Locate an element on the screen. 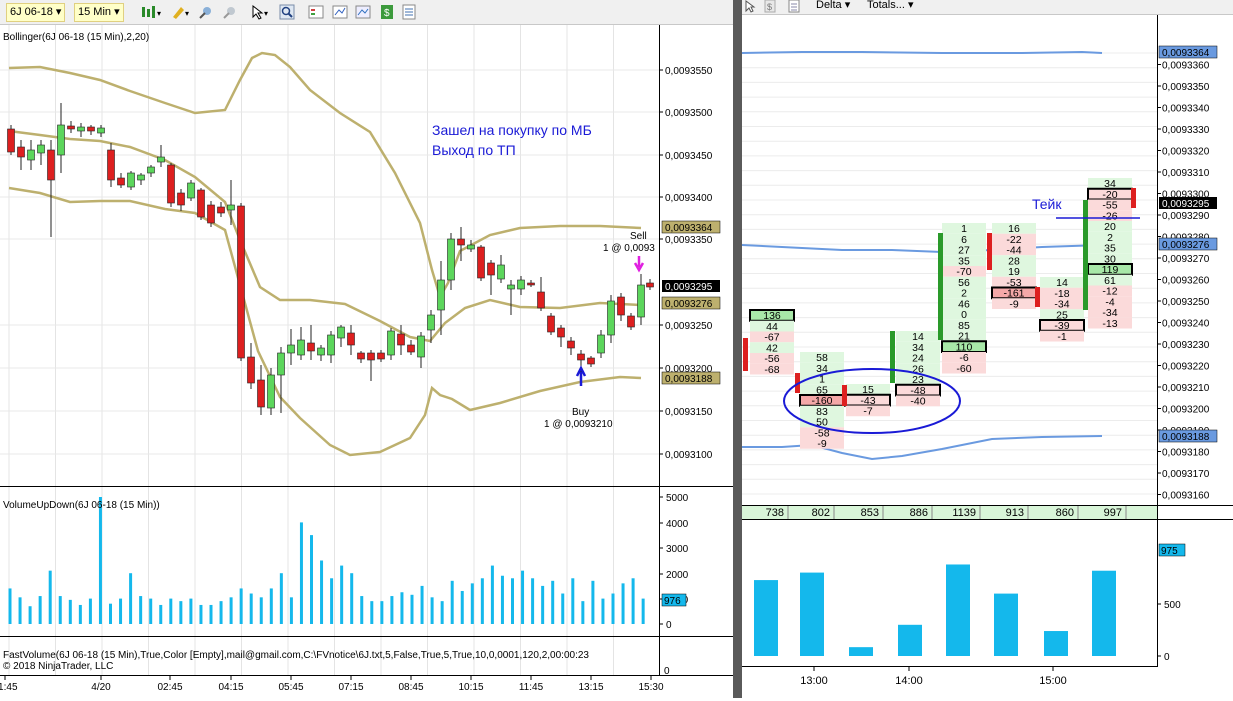  interval-label: 15 Min is located at coordinates (95, 12).